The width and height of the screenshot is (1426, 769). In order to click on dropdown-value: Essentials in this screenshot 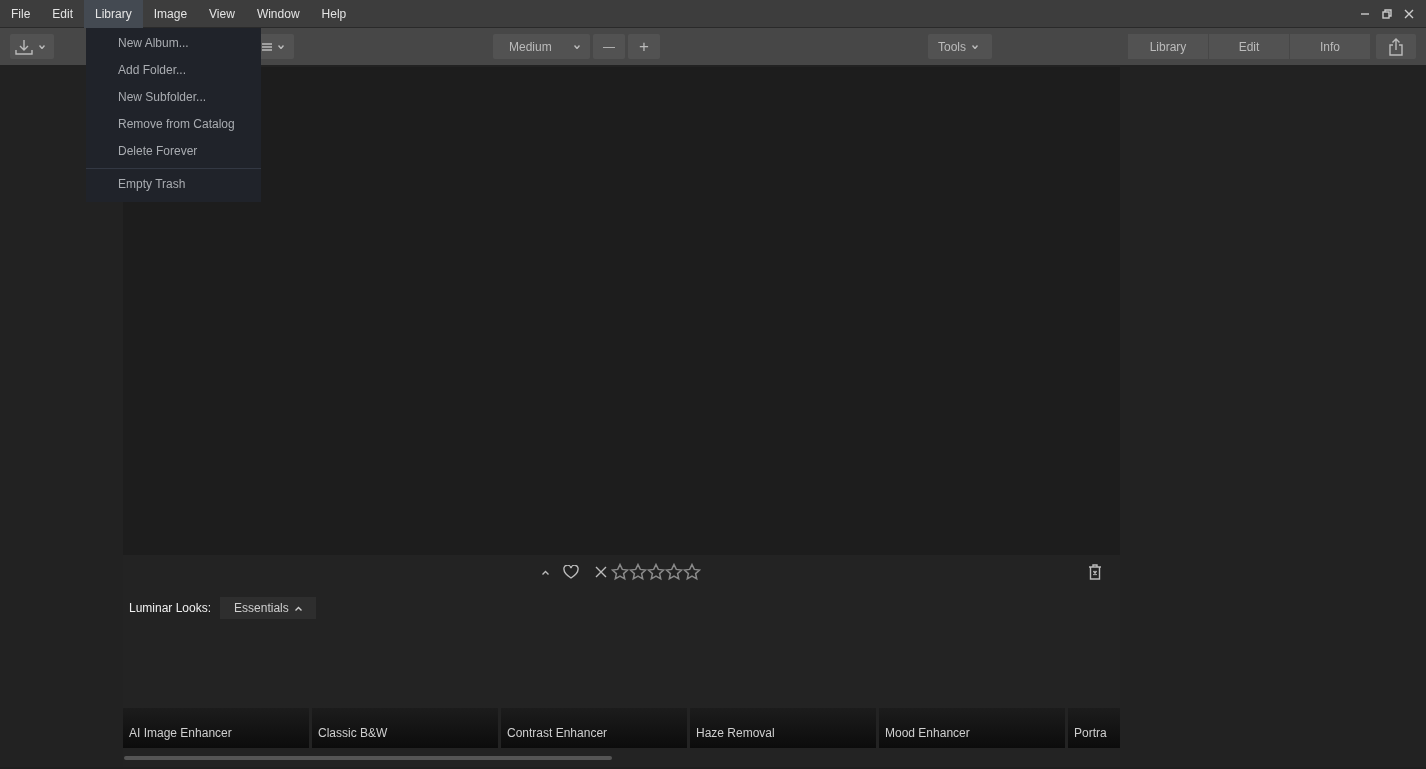, I will do `click(261, 608)`.